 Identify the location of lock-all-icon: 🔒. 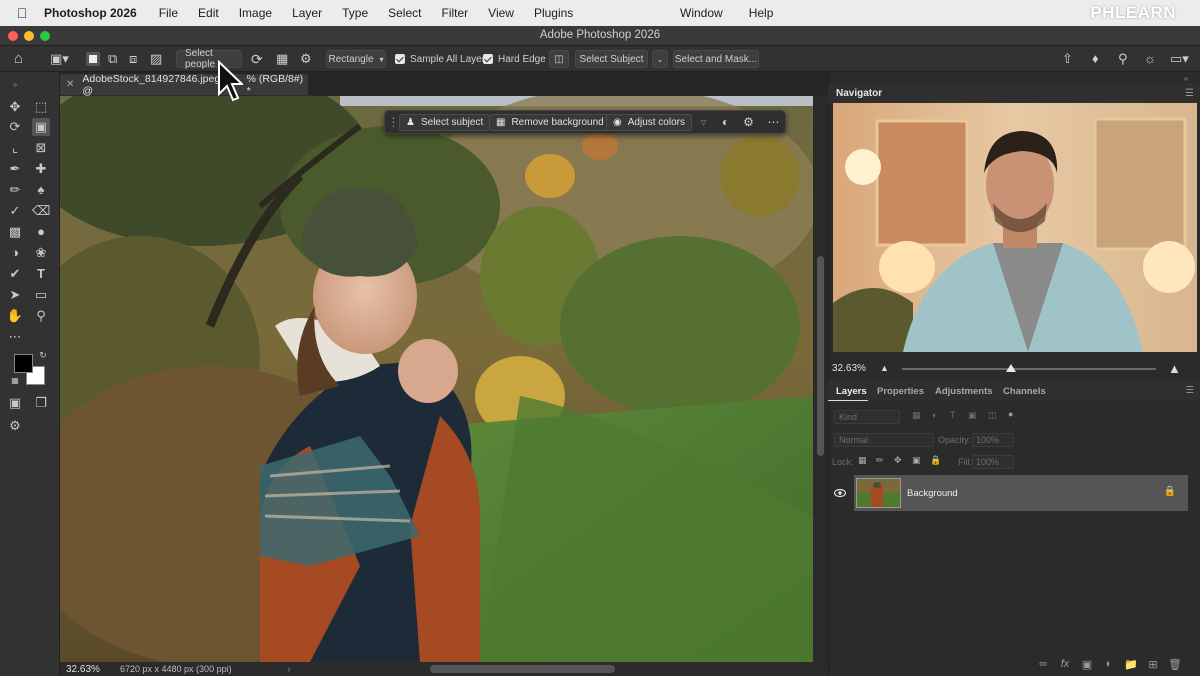
(935, 460).